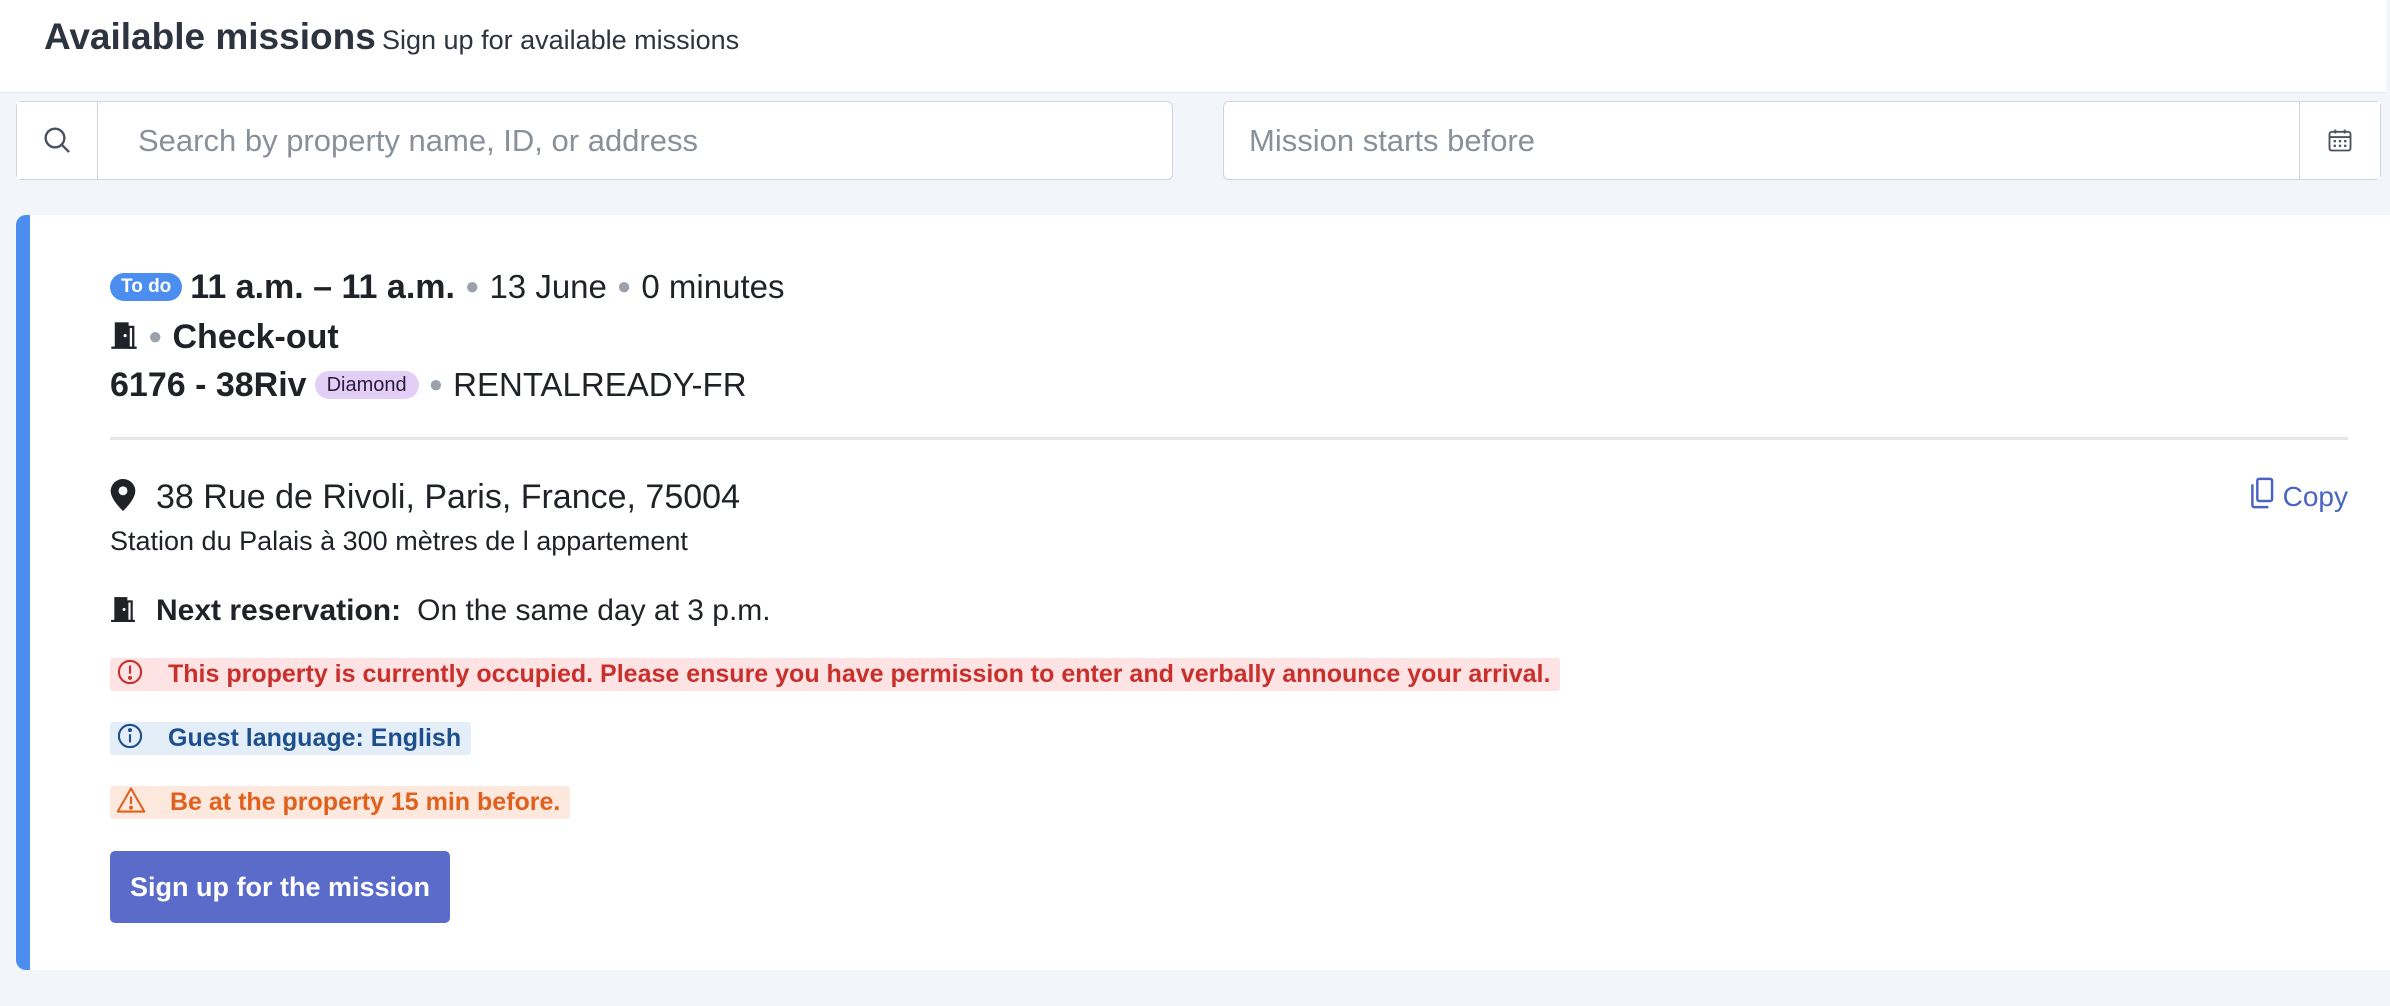 This screenshot has width=2390, height=1006. Describe the element at coordinates (600, 384) in the screenshot. I see `account-name: RENTALREADY-FR` at that location.